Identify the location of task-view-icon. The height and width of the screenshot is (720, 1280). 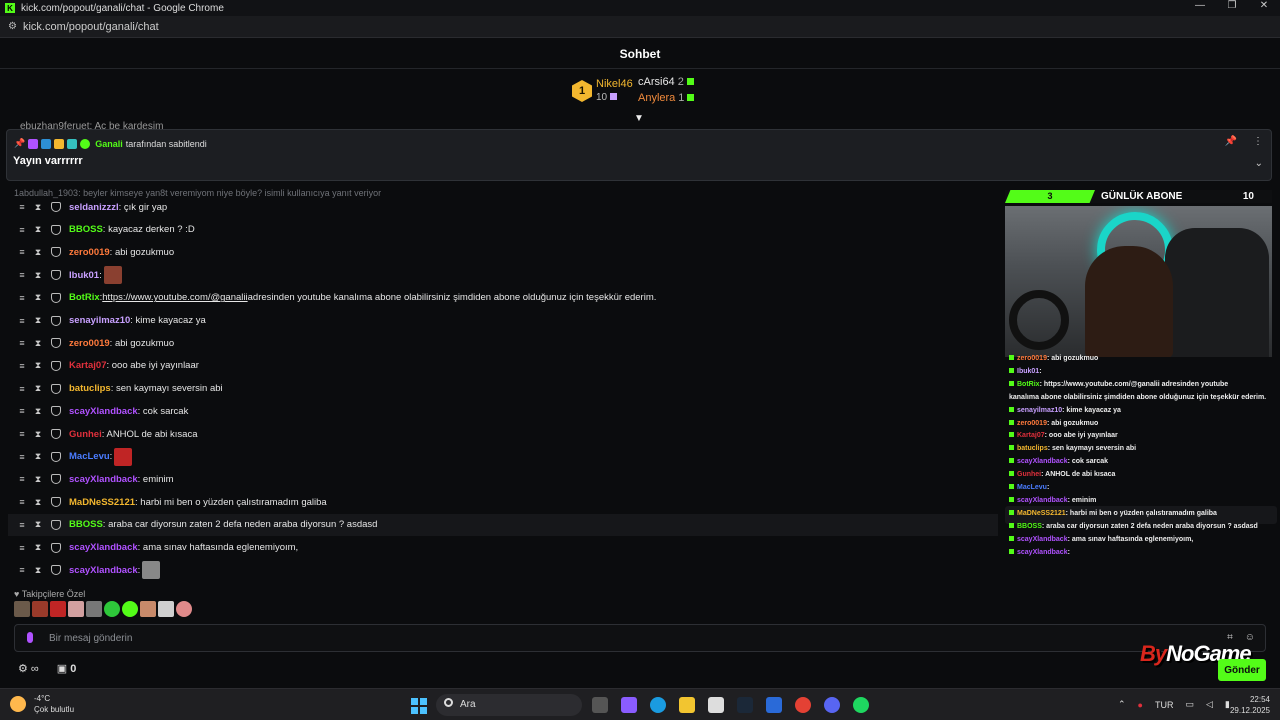
(600, 705).